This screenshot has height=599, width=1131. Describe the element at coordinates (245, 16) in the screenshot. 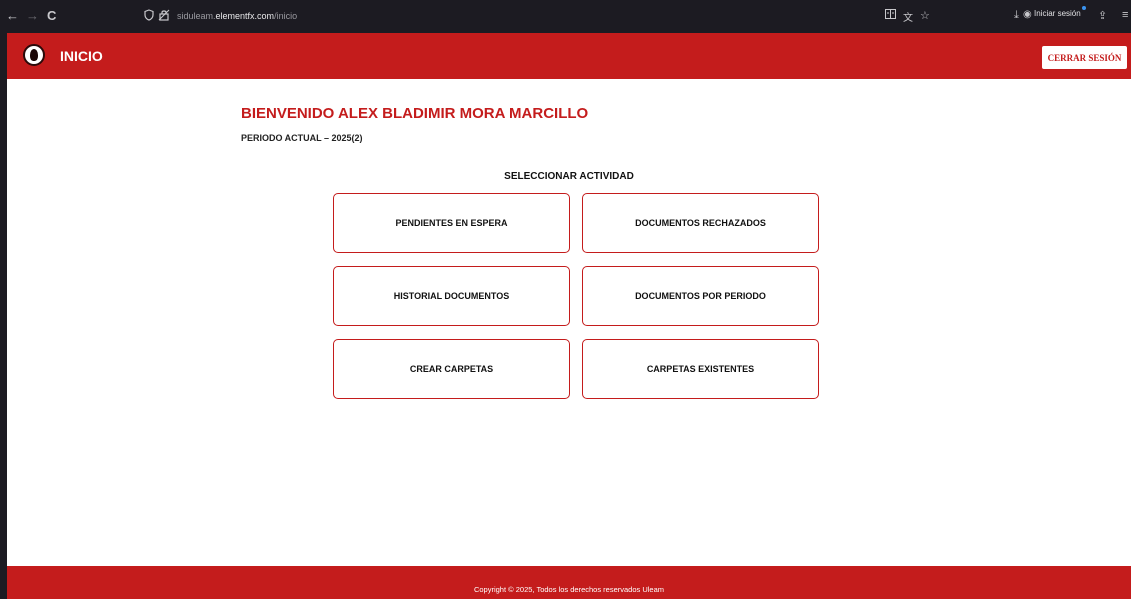

I see `url-domain: elementfx.com` at that location.